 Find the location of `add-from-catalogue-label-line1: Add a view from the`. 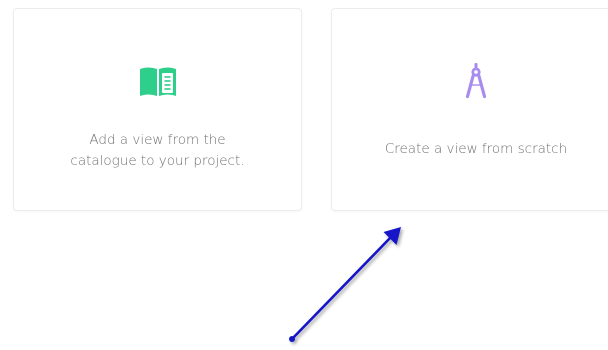

add-from-catalogue-label-line1: Add a view from the is located at coordinates (157, 140).